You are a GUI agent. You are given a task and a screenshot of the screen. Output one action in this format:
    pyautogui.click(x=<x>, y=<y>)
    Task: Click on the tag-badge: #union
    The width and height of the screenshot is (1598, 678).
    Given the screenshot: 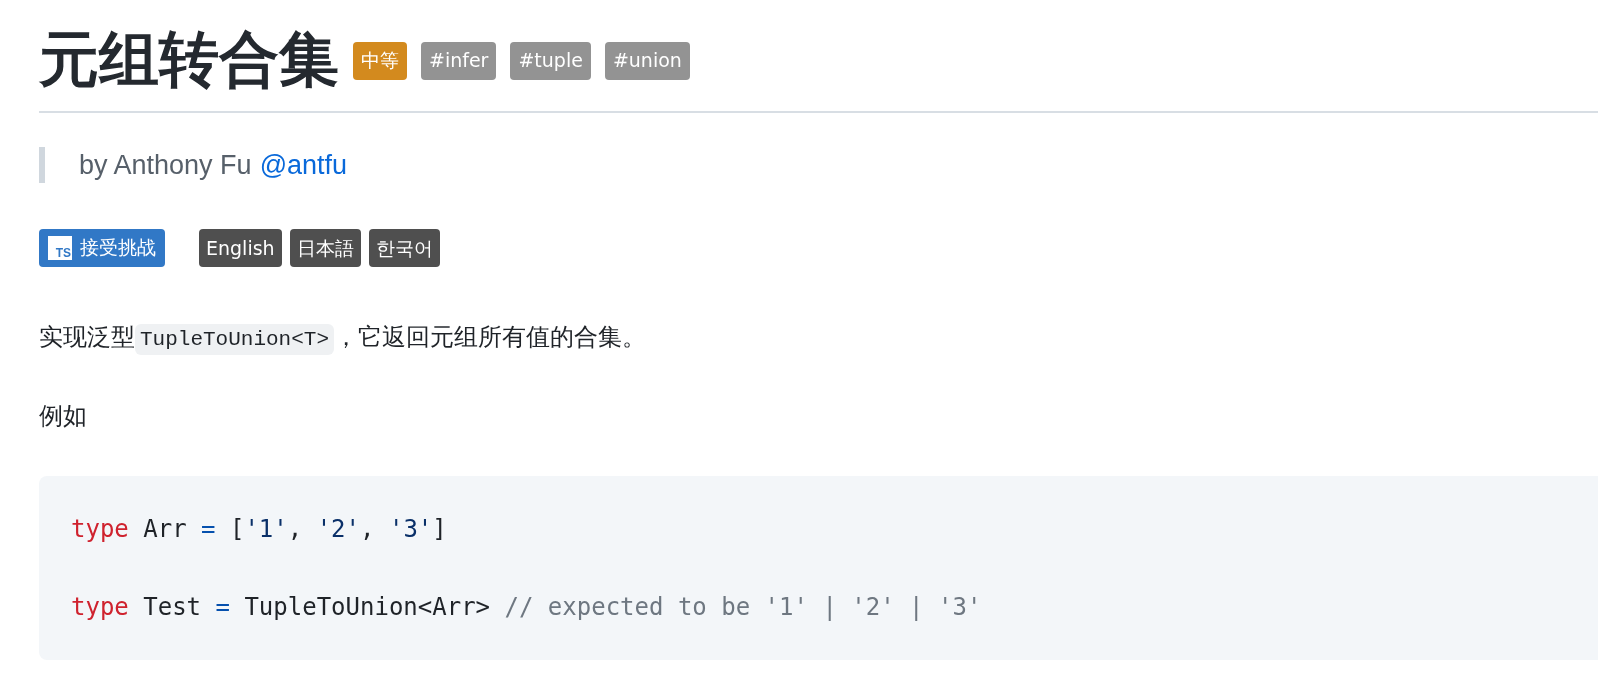 What is the action you would take?
    pyautogui.click(x=647, y=60)
    